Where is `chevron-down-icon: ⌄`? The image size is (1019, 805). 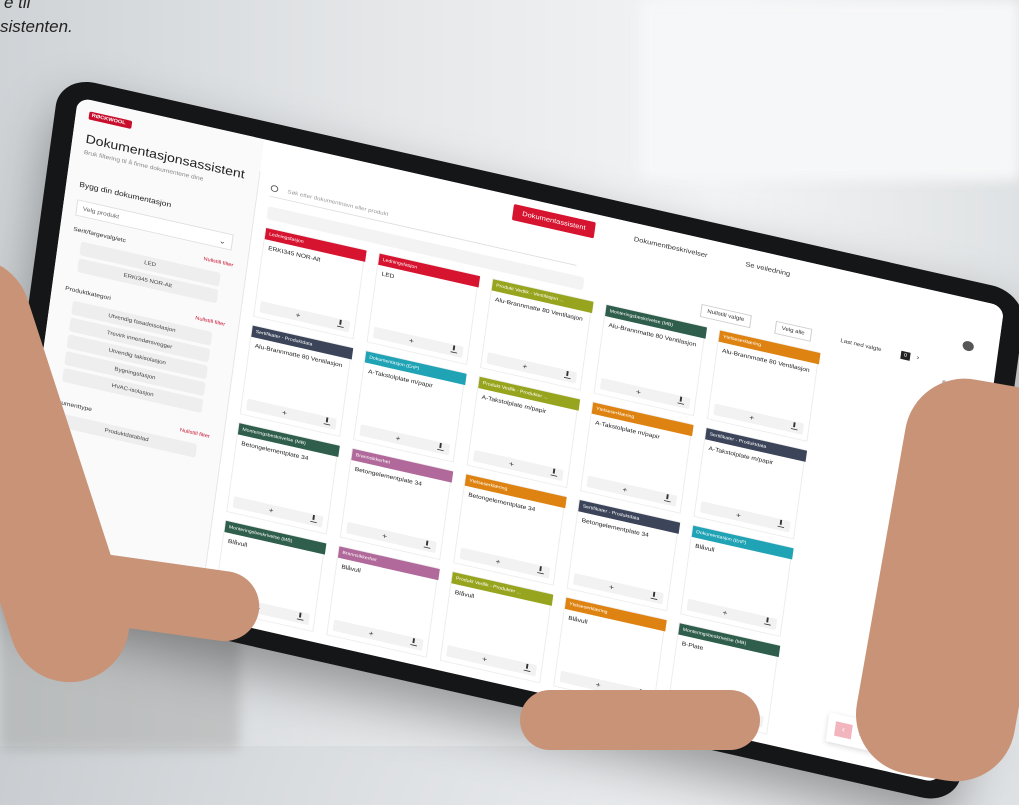
chevron-down-icon: ⌄ is located at coordinates (222, 241).